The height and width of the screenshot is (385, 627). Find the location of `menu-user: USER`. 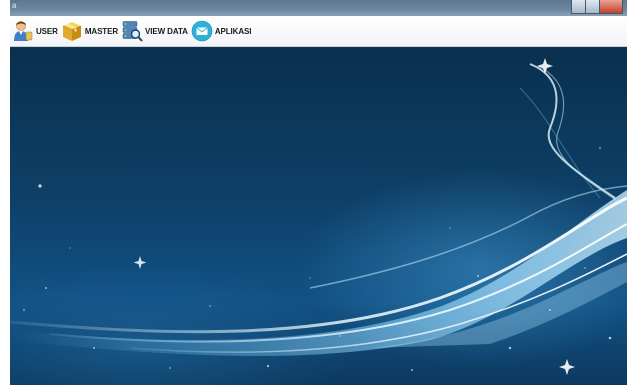

menu-user: USER is located at coordinates (35, 31).